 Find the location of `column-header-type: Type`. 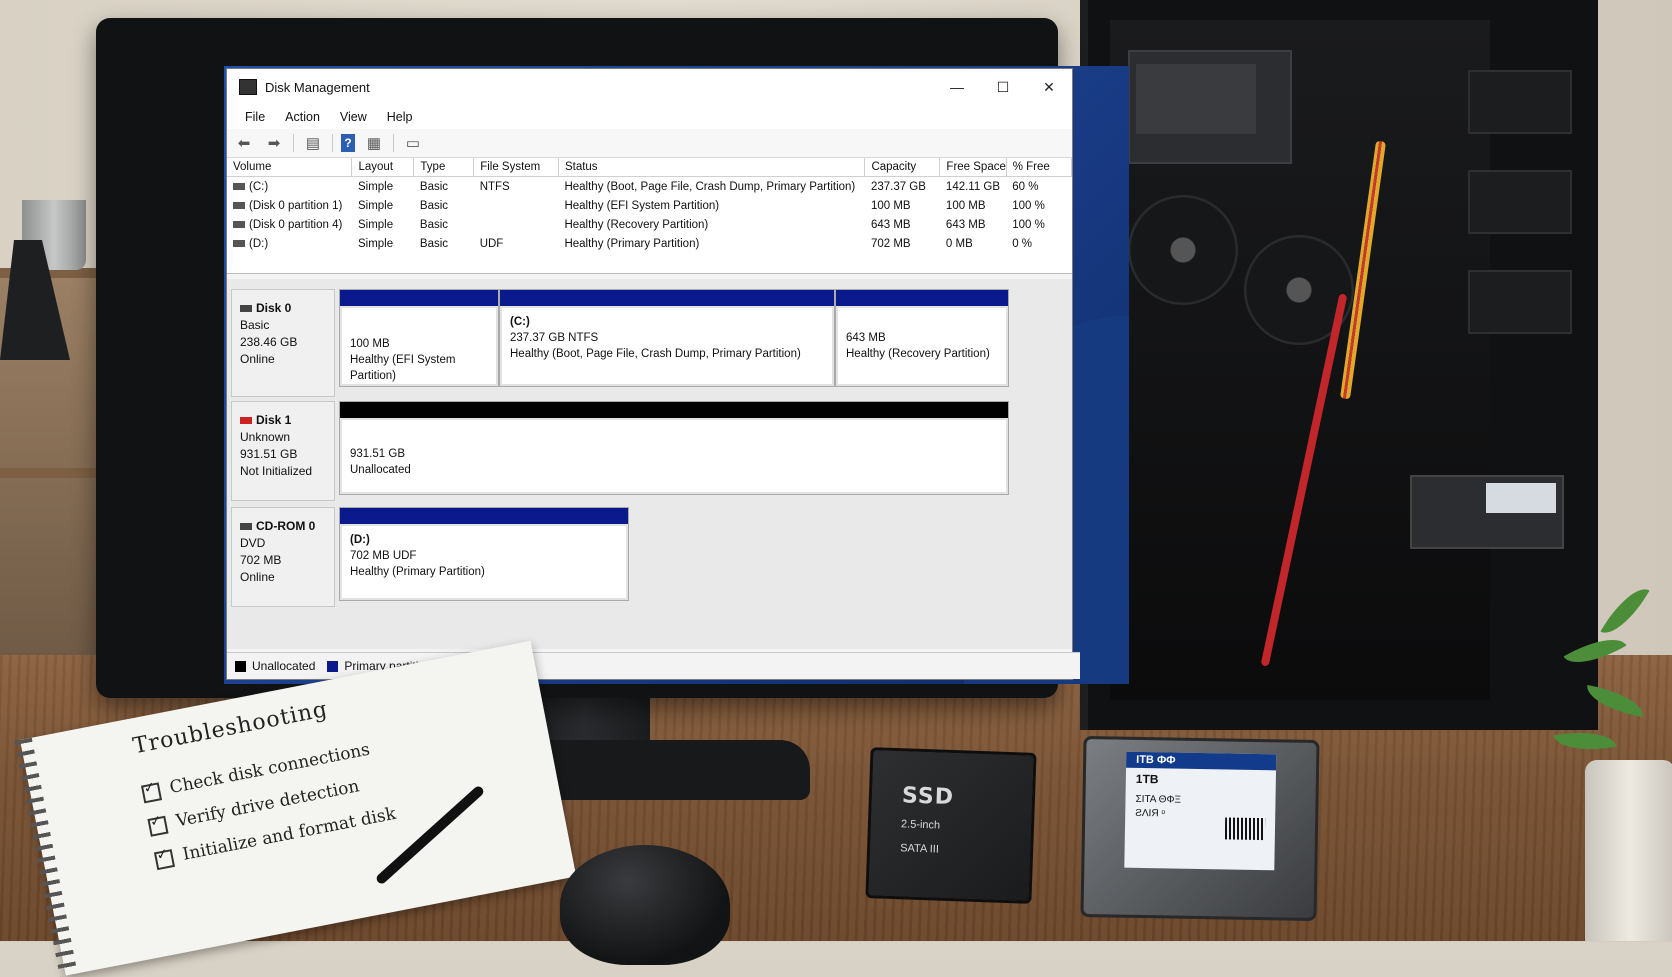

column-header-type: Type is located at coordinates (444, 167).